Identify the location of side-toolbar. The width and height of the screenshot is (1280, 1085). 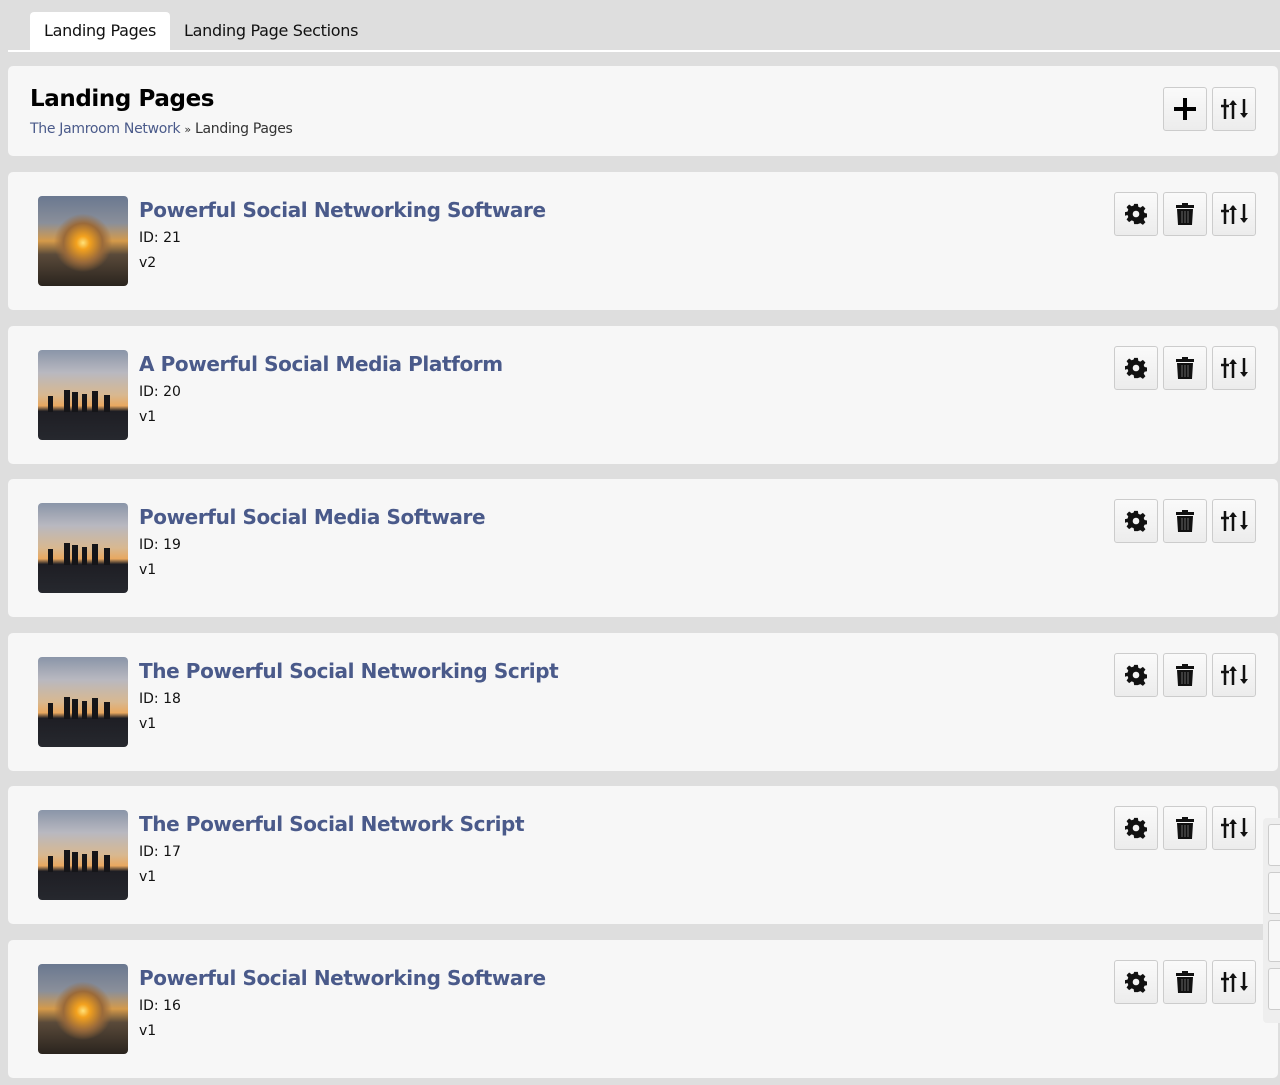
(1271, 920).